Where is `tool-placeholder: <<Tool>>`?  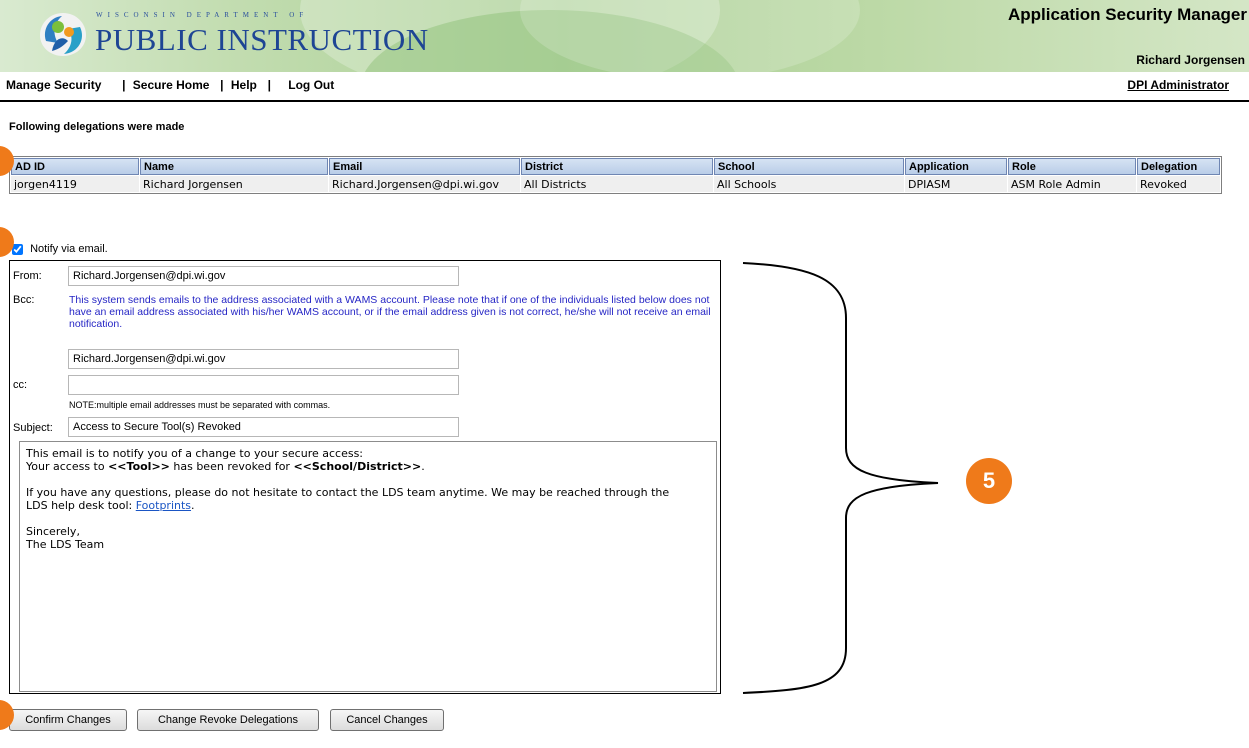 tool-placeholder: <<Tool>> is located at coordinates (139, 466).